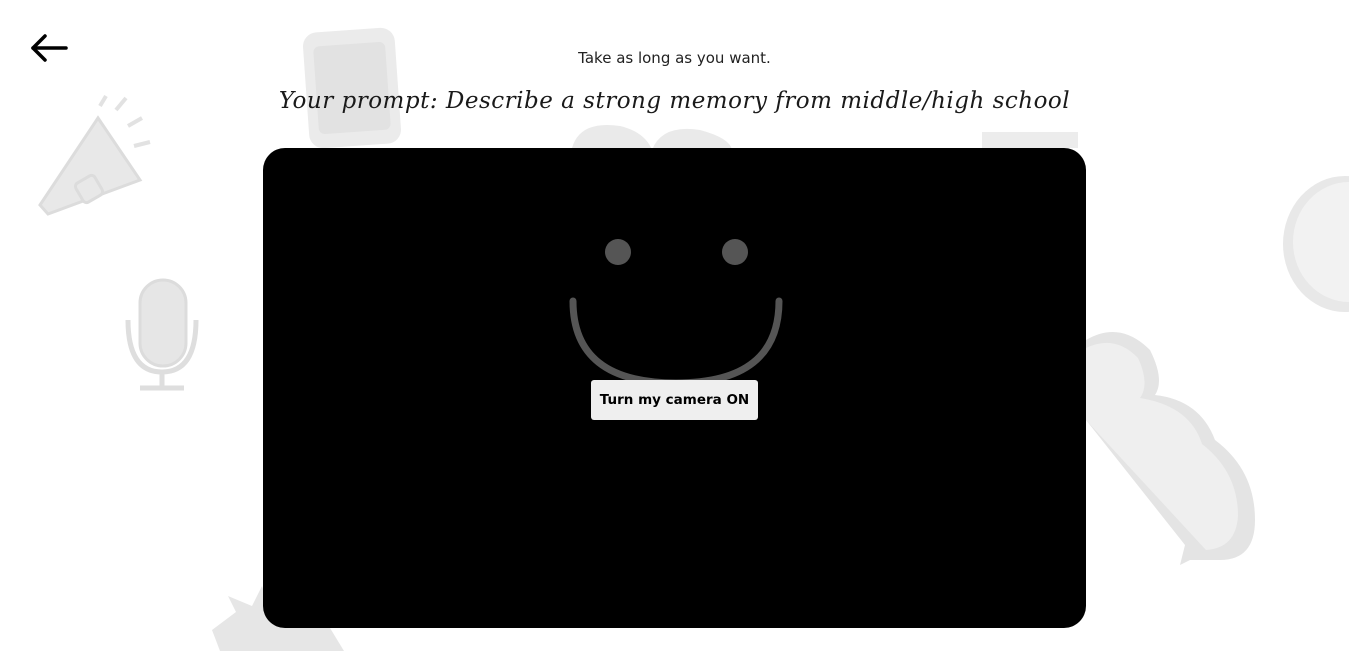 Image resolution: width=1349 pixels, height=651 pixels. What do you see at coordinates (674, 400) in the screenshot?
I see `turn-camera-on-button: Turn my camera ON` at bounding box center [674, 400].